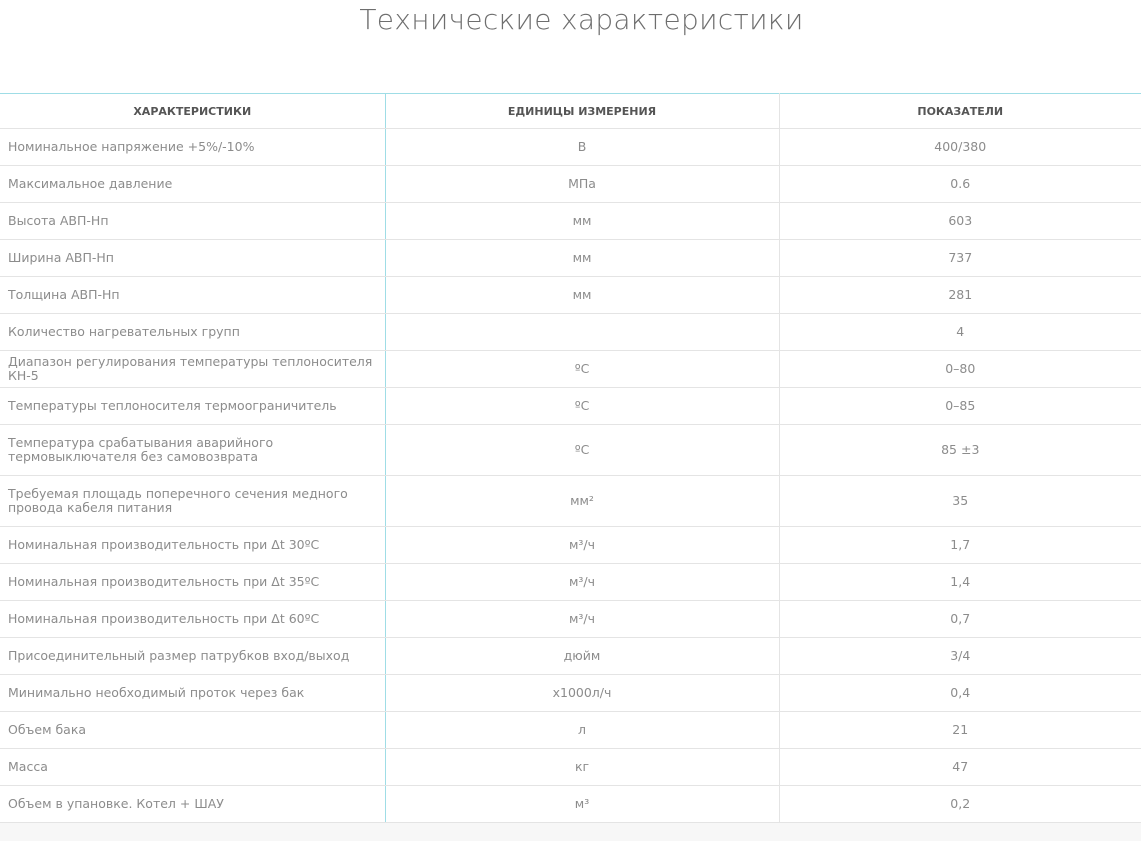 The height and width of the screenshot is (841, 1141). I want to click on characteristic-name: Минимально необходимый проток через бак, so click(193, 693).